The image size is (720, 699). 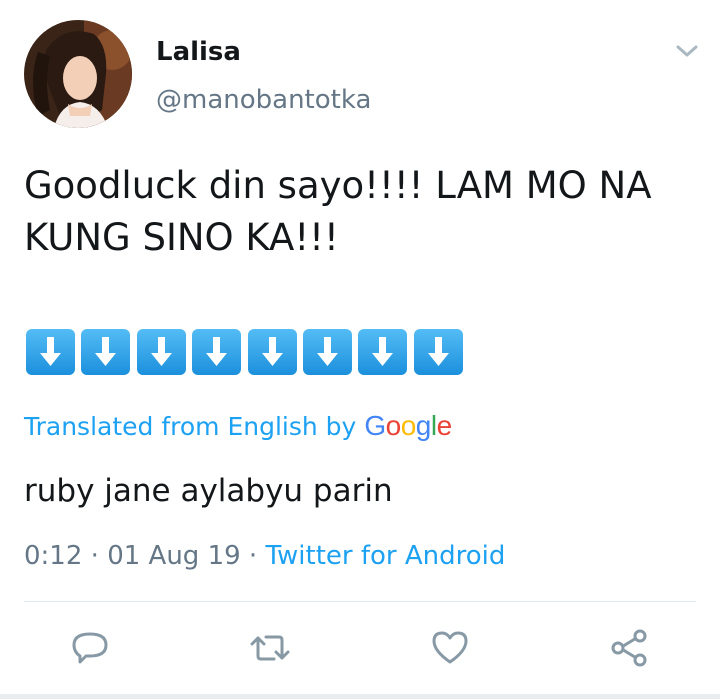 I want to click on emoji-row, so click(x=247, y=353).